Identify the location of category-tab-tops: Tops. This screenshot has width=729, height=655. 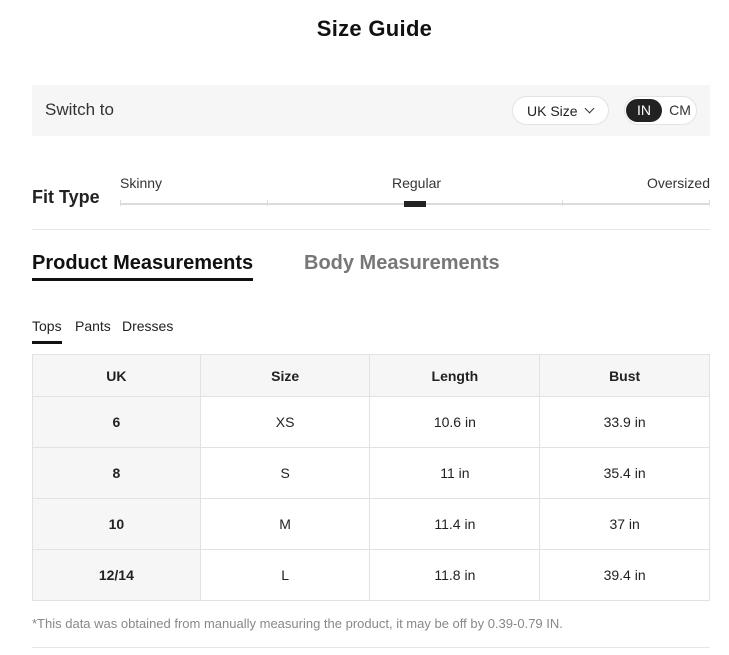
(47, 331).